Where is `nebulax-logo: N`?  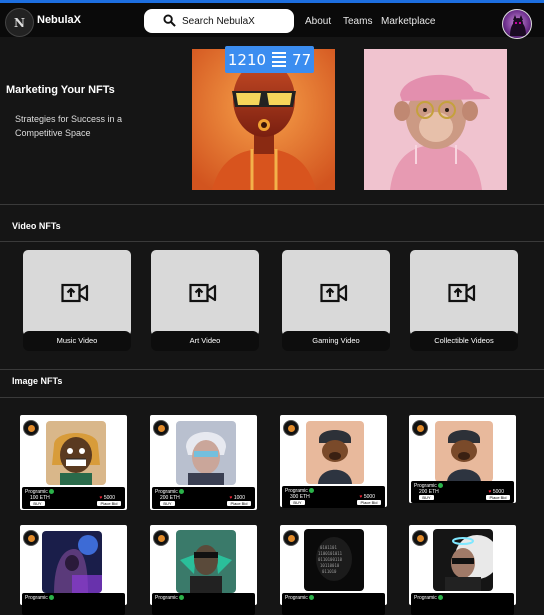
nebulax-logo: N is located at coordinates (19, 22).